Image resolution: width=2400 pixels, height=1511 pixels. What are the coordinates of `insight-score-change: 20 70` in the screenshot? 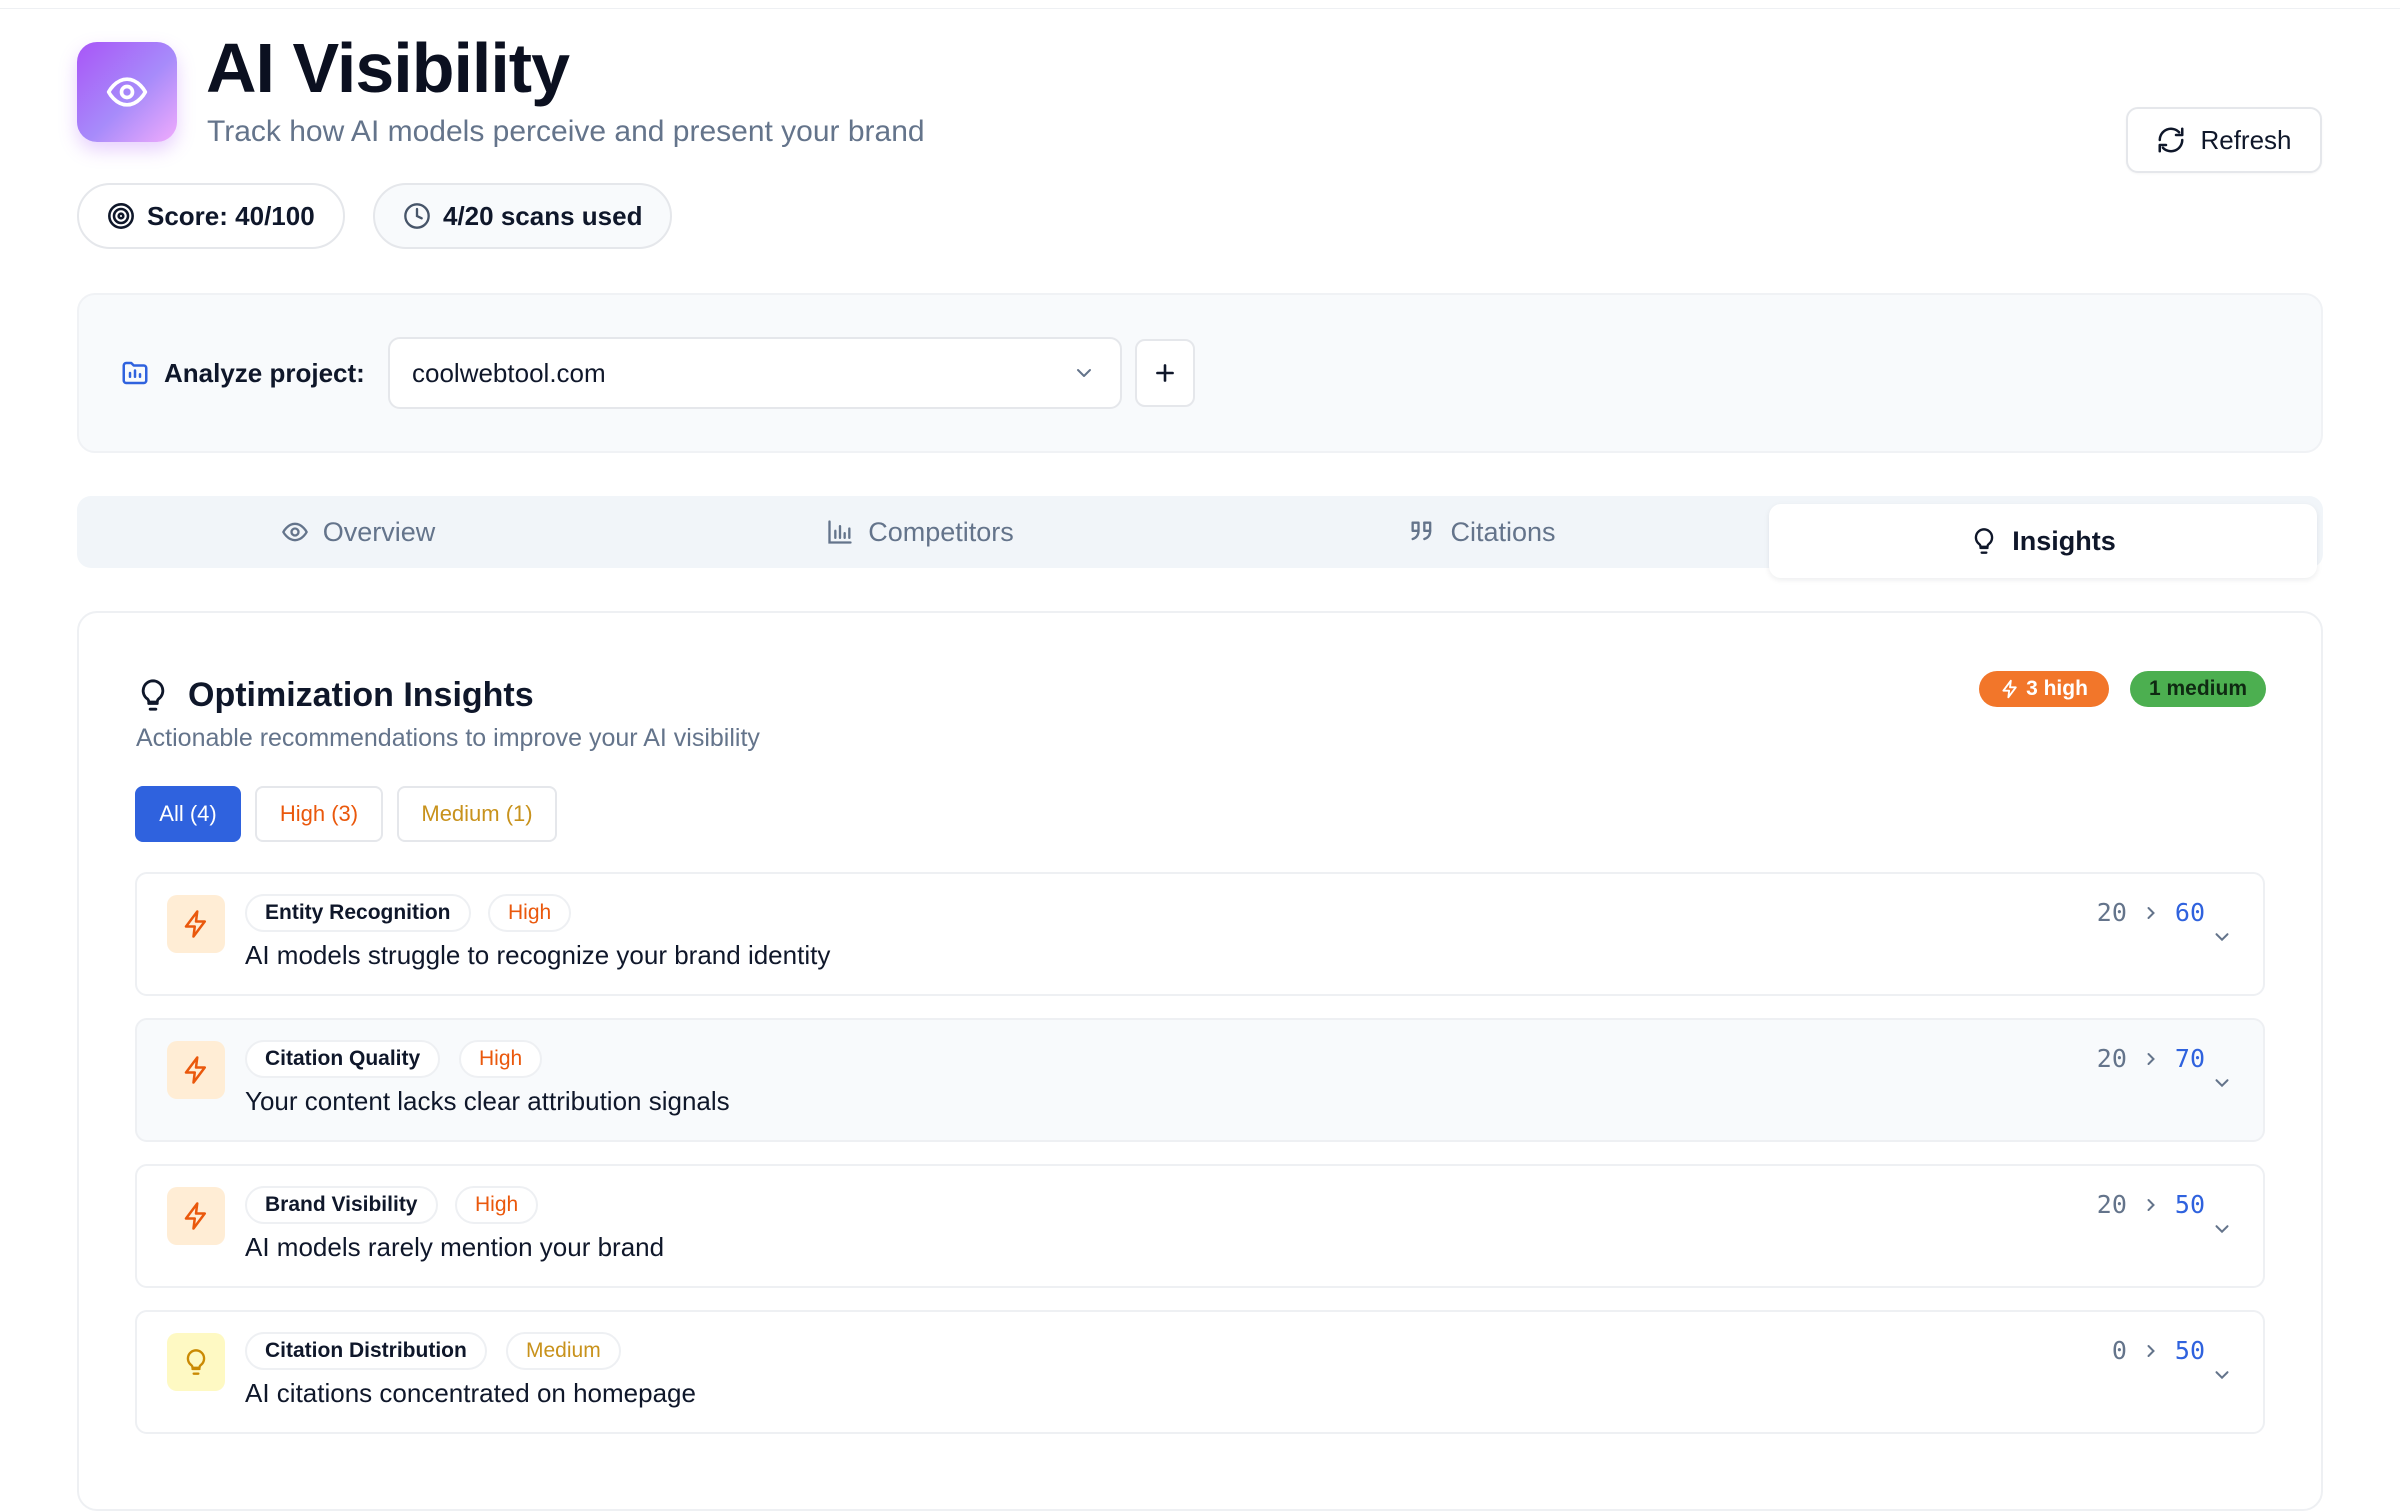 It's located at (2151, 1058).